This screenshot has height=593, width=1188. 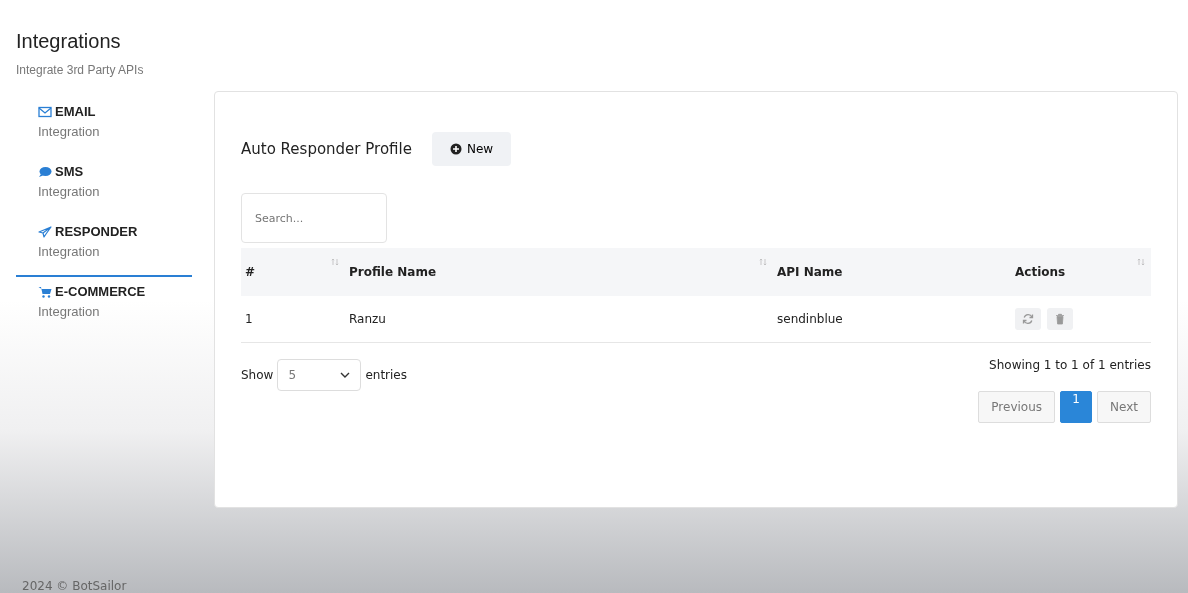 I want to click on page-subtitle: Integrate 3rd Party APIs, so click(x=80, y=70).